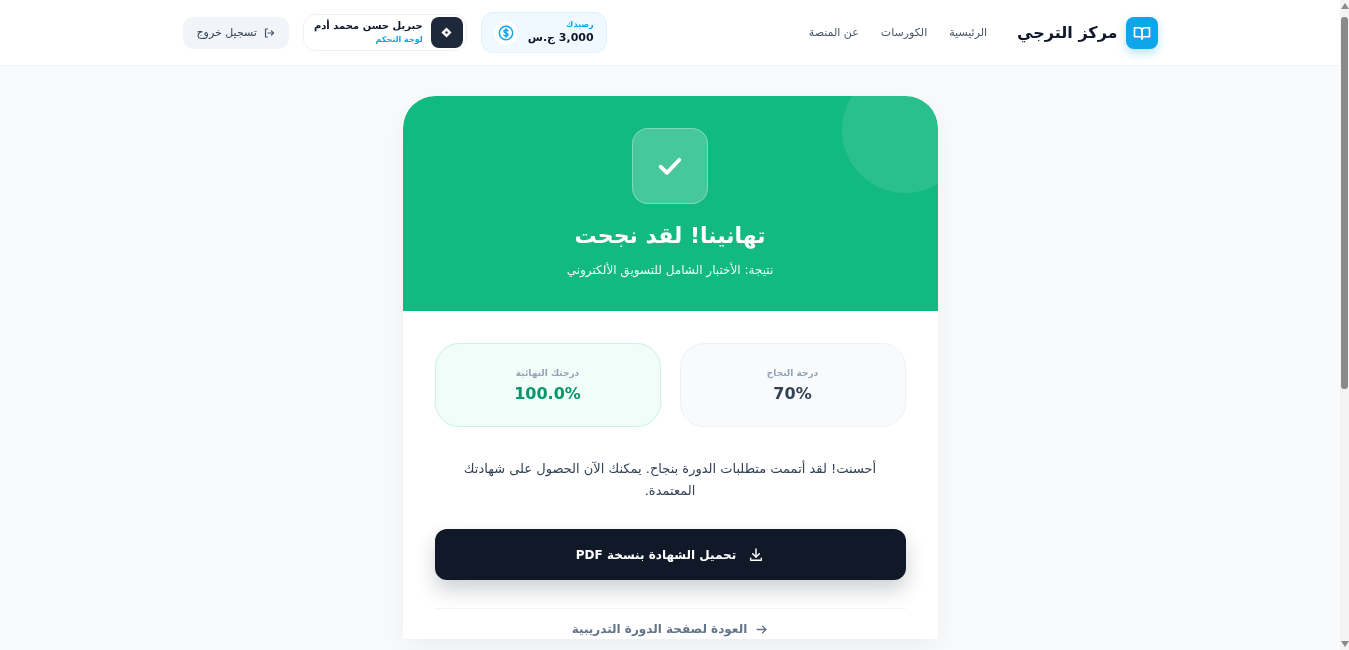  Describe the element at coordinates (670, 236) in the screenshot. I see `result-title: تهانينا! لقد نجحت` at that location.